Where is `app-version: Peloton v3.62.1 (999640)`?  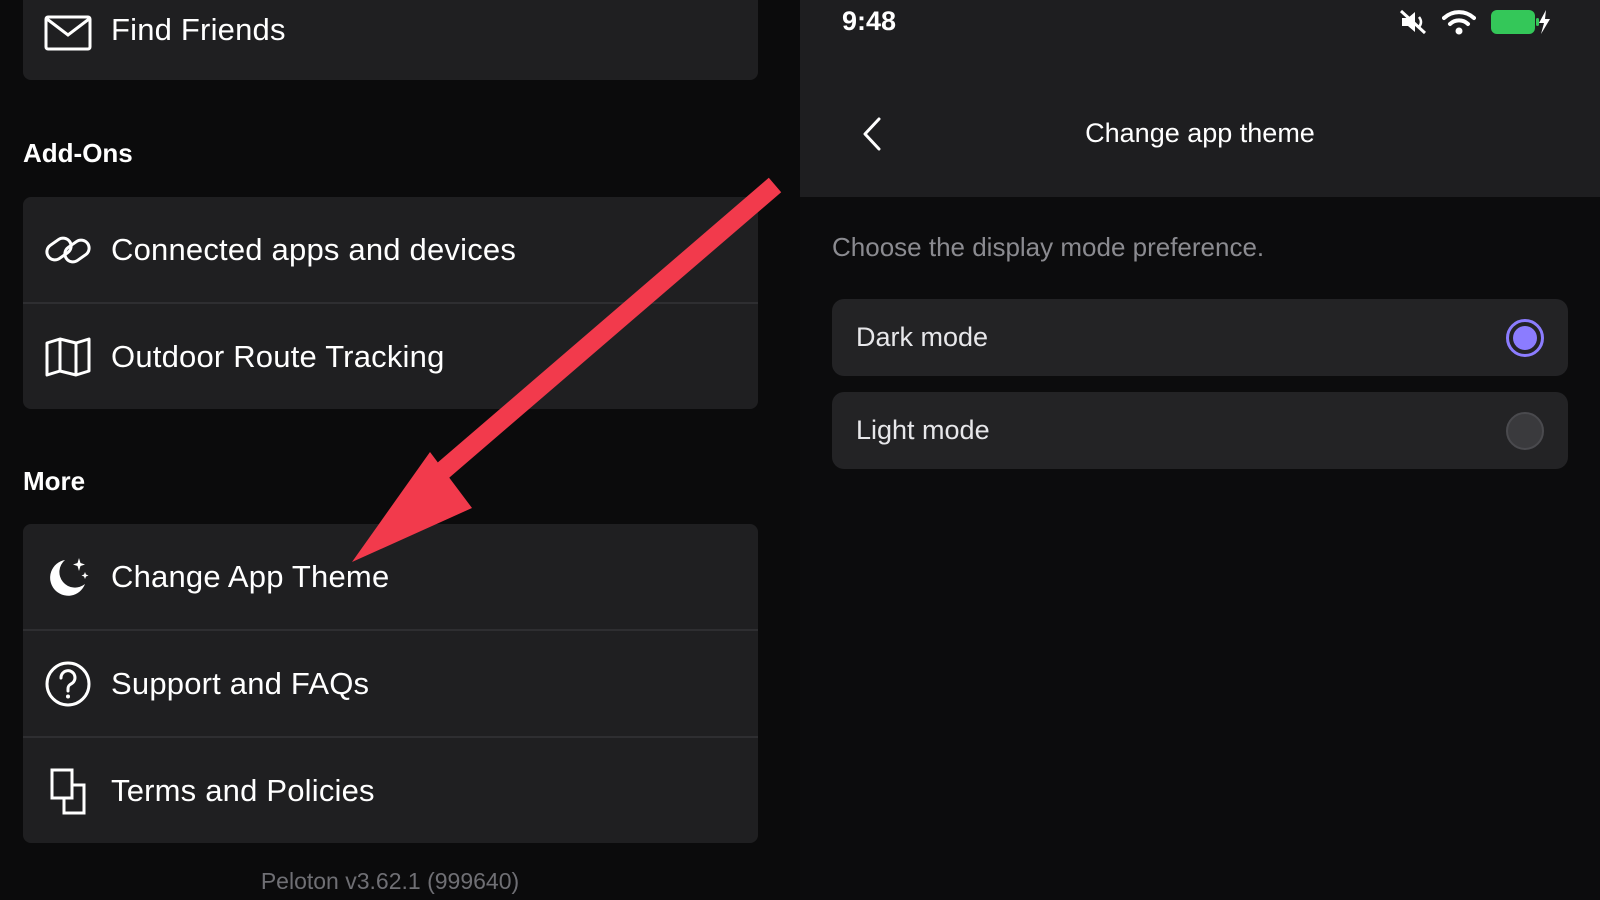 app-version: Peloton v3.62.1 (999640) is located at coordinates (390, 881).